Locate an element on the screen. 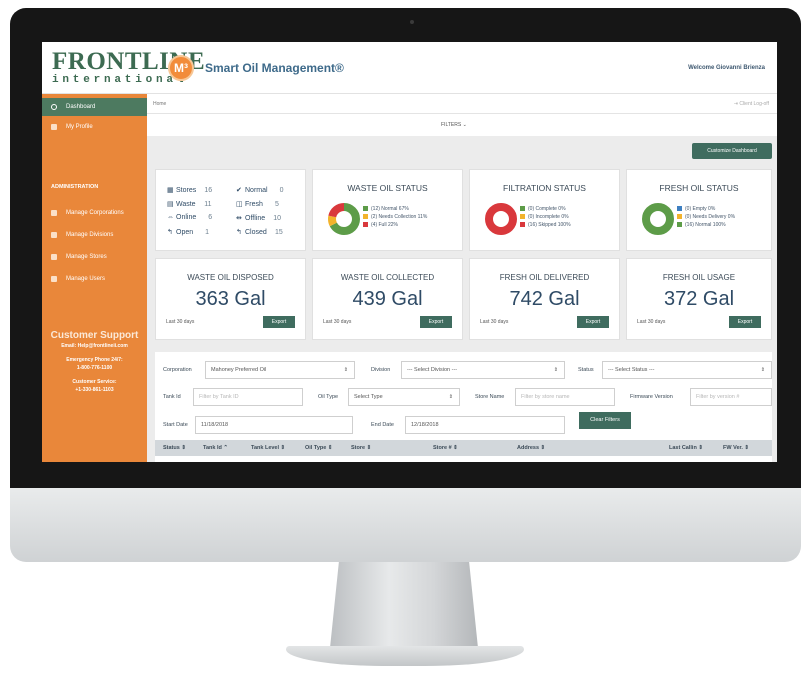 The width and height of the screenshot is (807, 677). column-oil-type: Oil Type ⇕ is located at coordinates (318, 448).